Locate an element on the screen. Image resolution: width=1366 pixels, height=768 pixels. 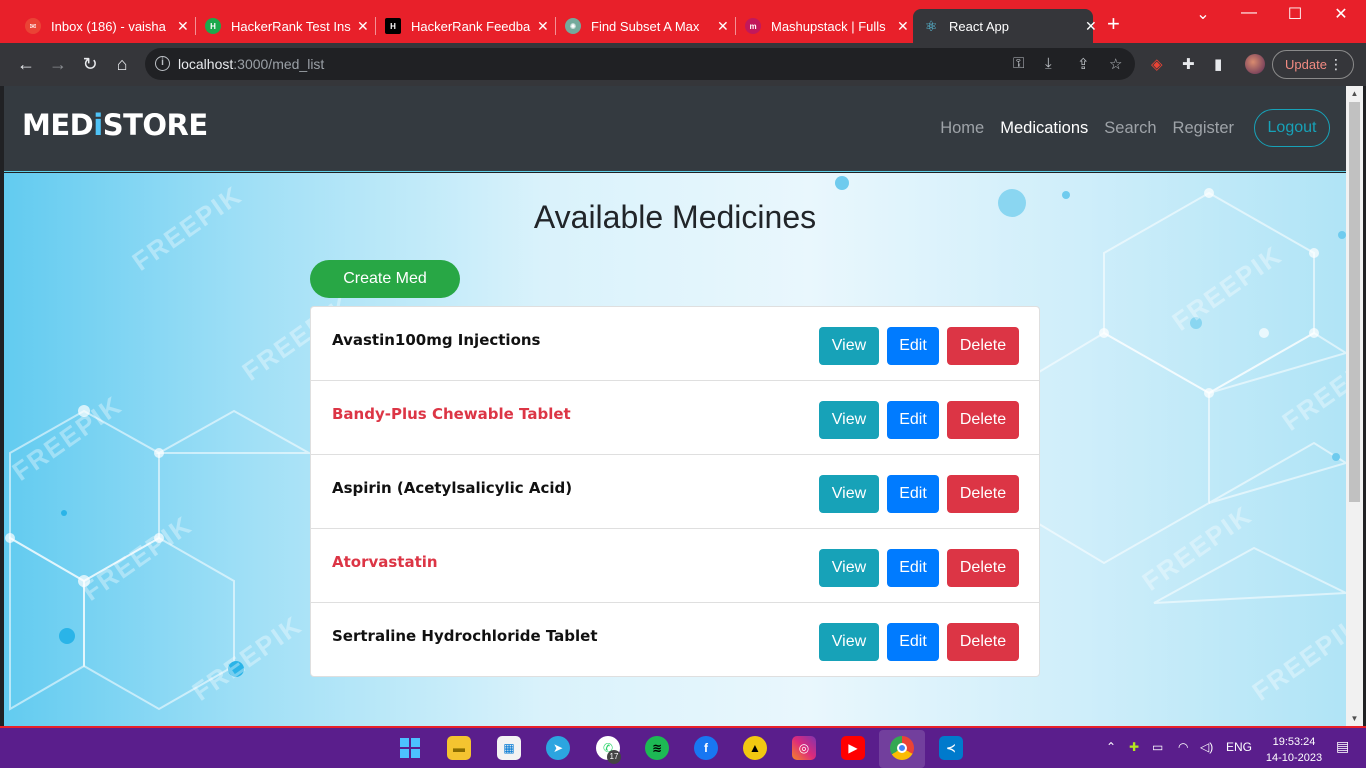
tab-mashupstack: m Mashupstack | Fulls ✕ is located at coordinates (824, 26).